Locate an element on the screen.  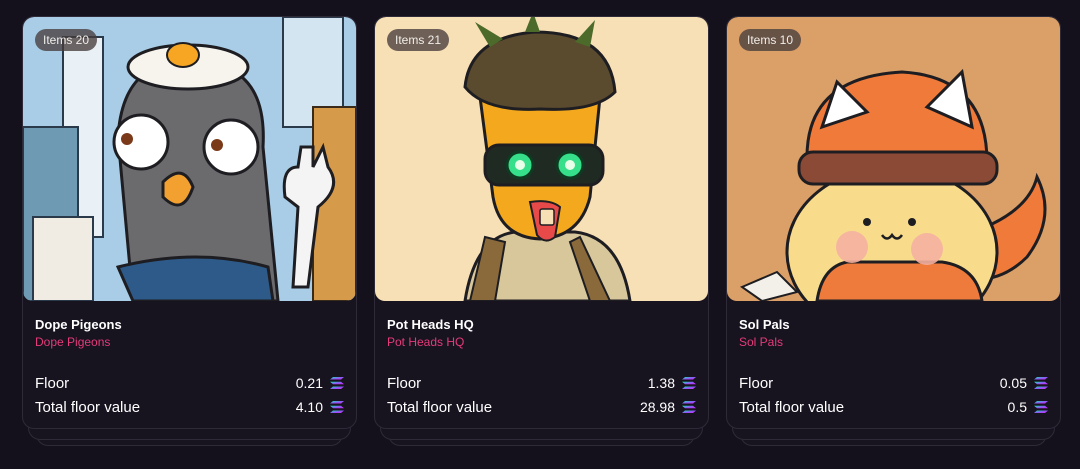
total-floor-value: 4.10 is located at coordinates (309, 407).